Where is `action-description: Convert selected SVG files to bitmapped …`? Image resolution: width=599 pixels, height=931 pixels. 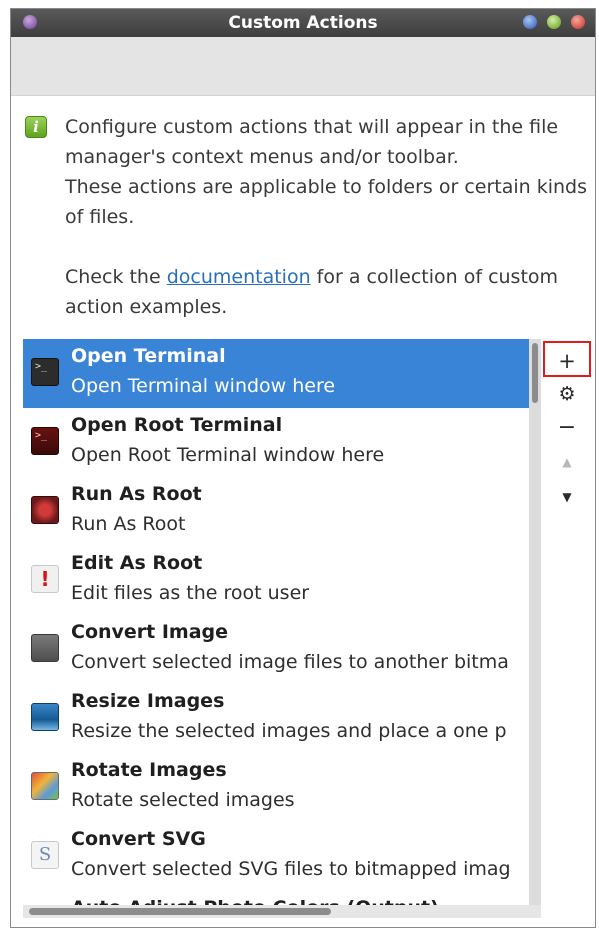
action-description: Convert selected SVG files to bitmapped … is located at coordinates (291, 869).